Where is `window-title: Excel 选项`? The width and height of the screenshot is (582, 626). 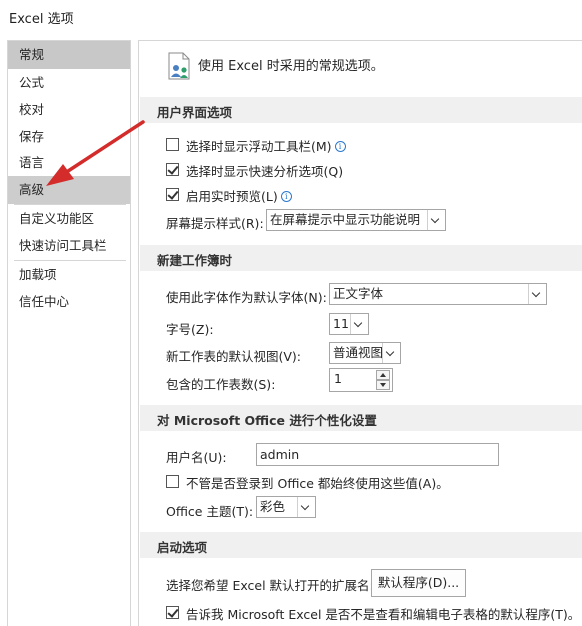
window-title: Excel 选项 is located at coordinates (41, 19).